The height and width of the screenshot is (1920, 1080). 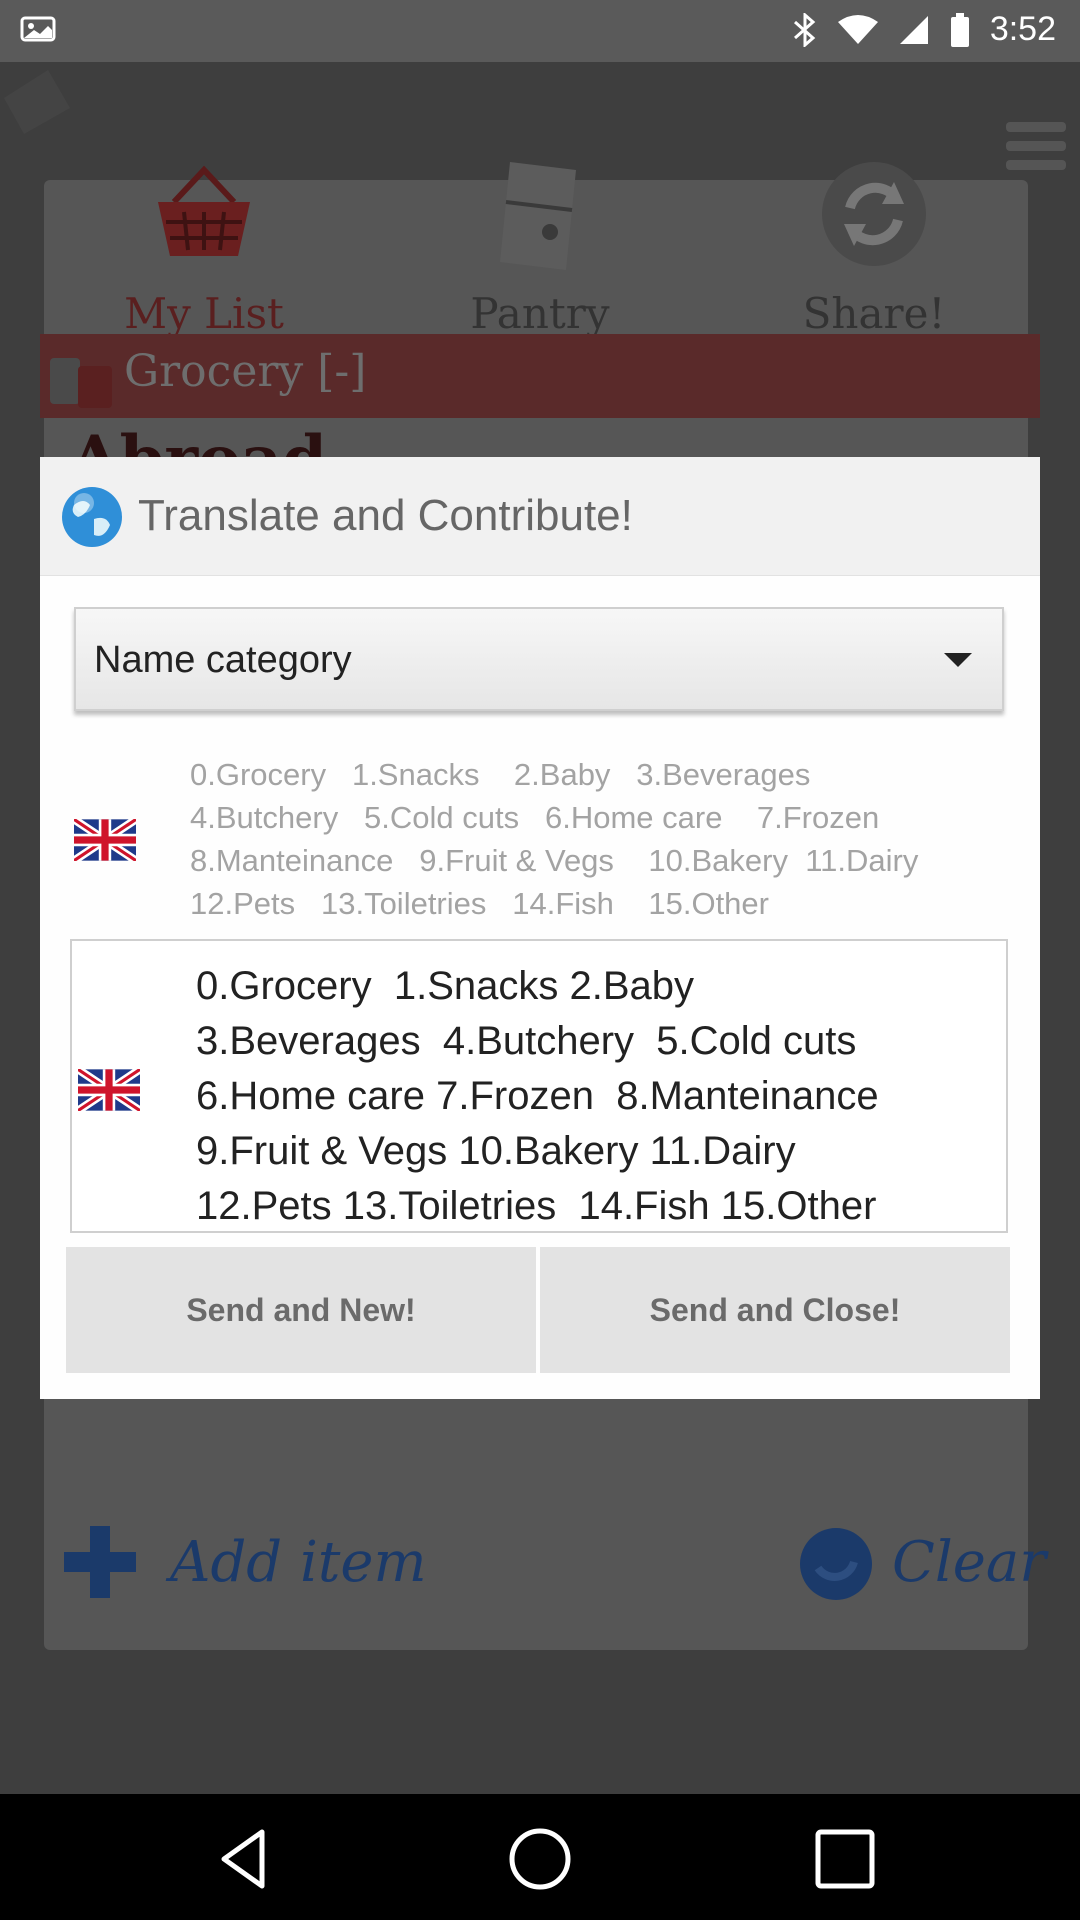 What do you see at coordinates (298, 1562) in the screenshot?
I see `add-item-label: Add item` at bounding box center [298, 1562].